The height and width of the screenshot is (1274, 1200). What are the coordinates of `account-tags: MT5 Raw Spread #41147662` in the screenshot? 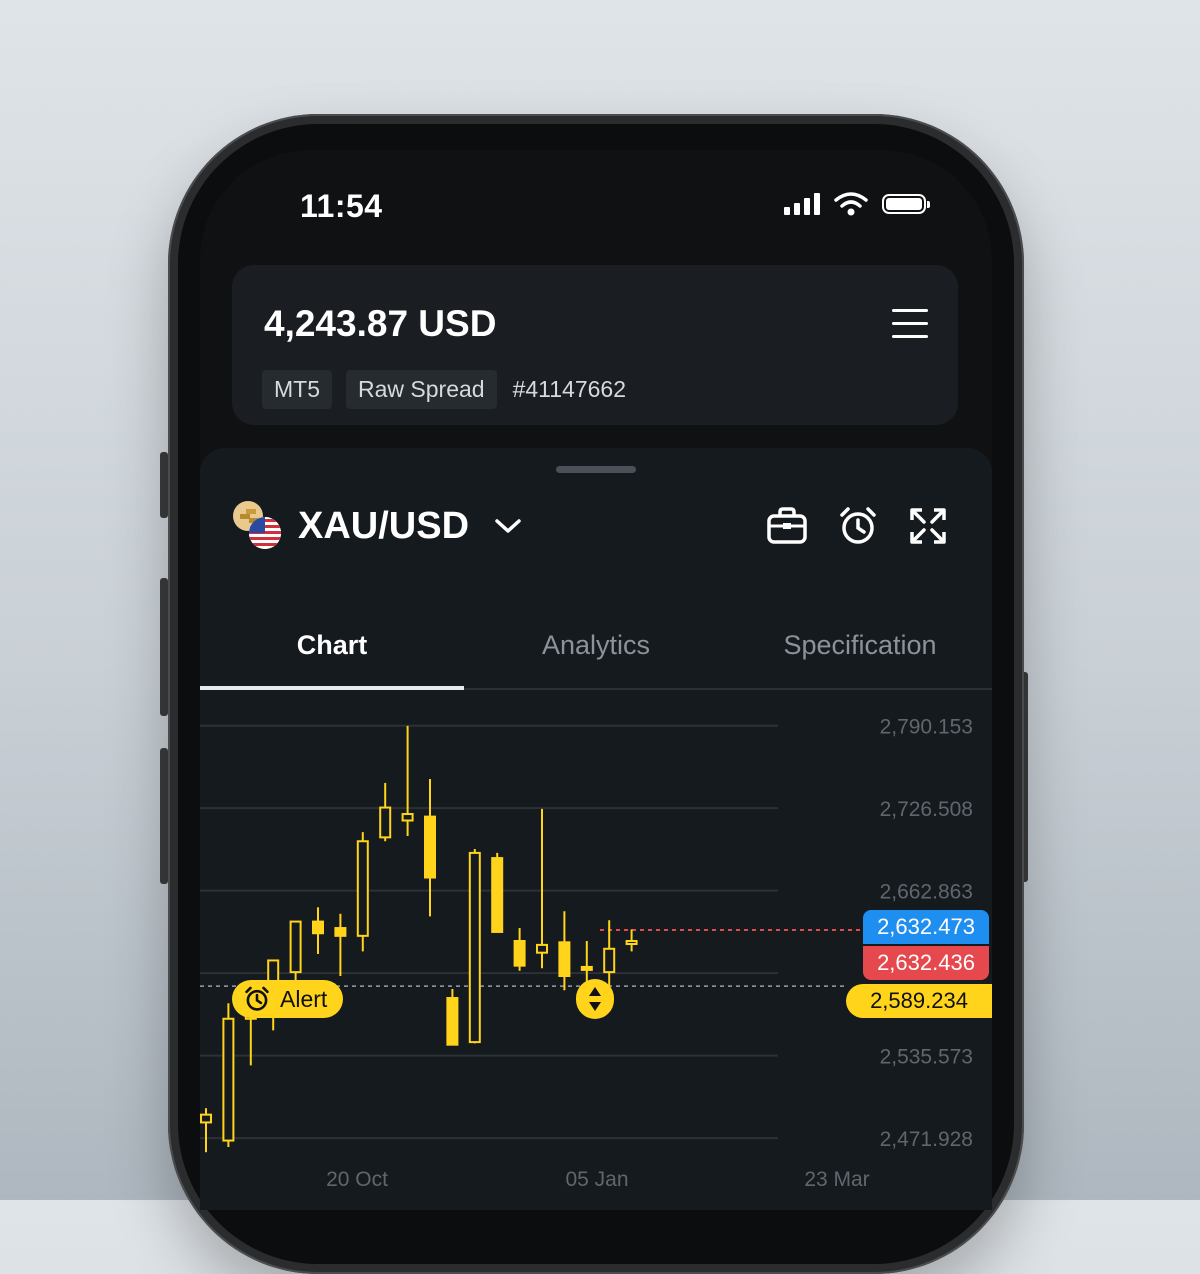 It's located at (445, 389).